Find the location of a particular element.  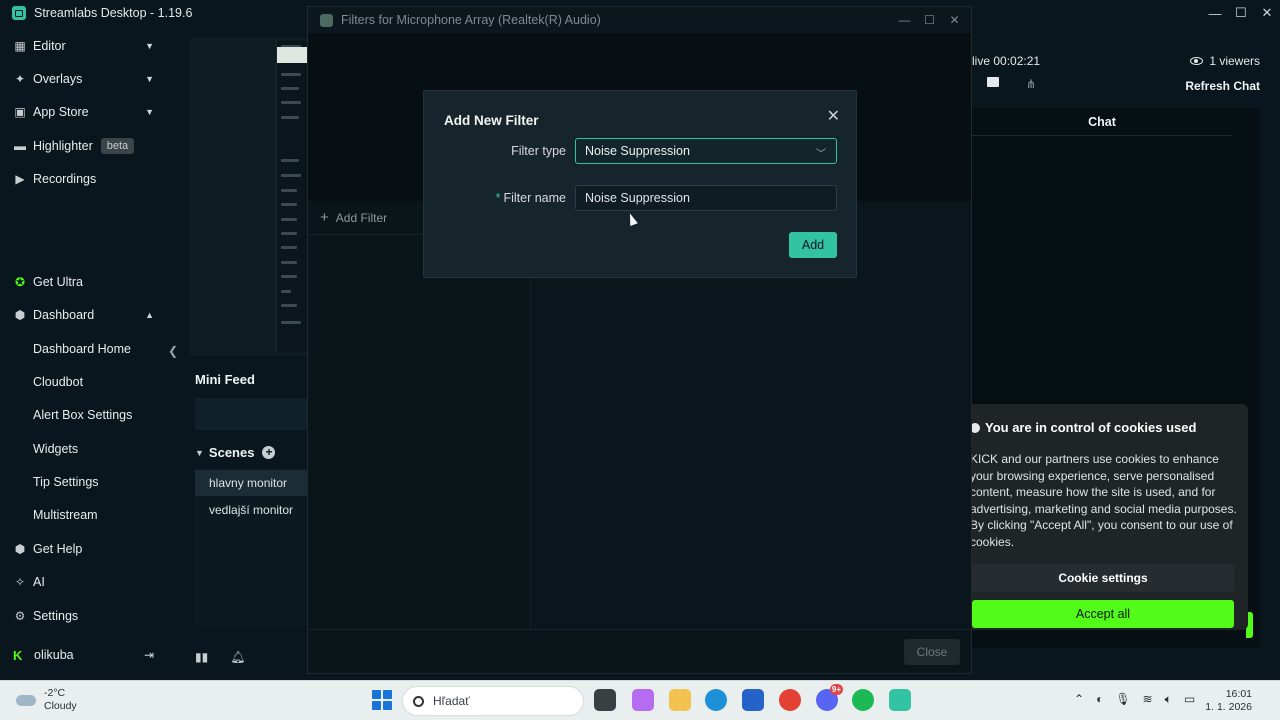

recordings-icon: ▶ is located at coordinates (20, 179).